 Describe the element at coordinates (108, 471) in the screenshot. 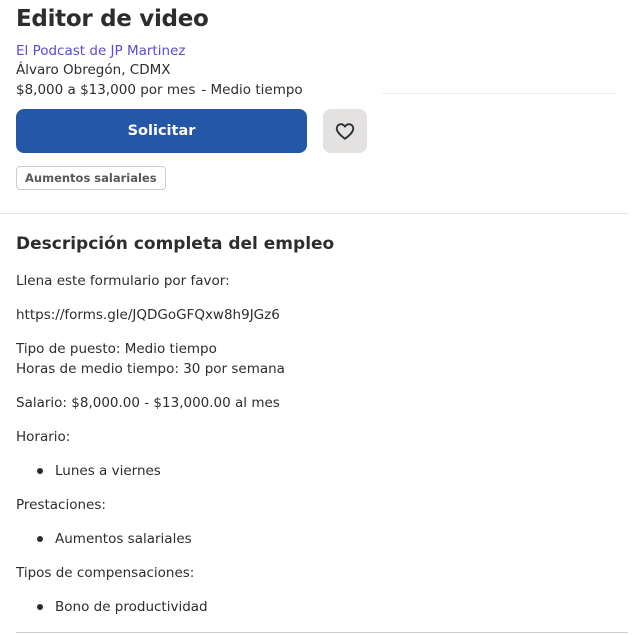

I see `schedule-item: Lunes a viernes` at that location.